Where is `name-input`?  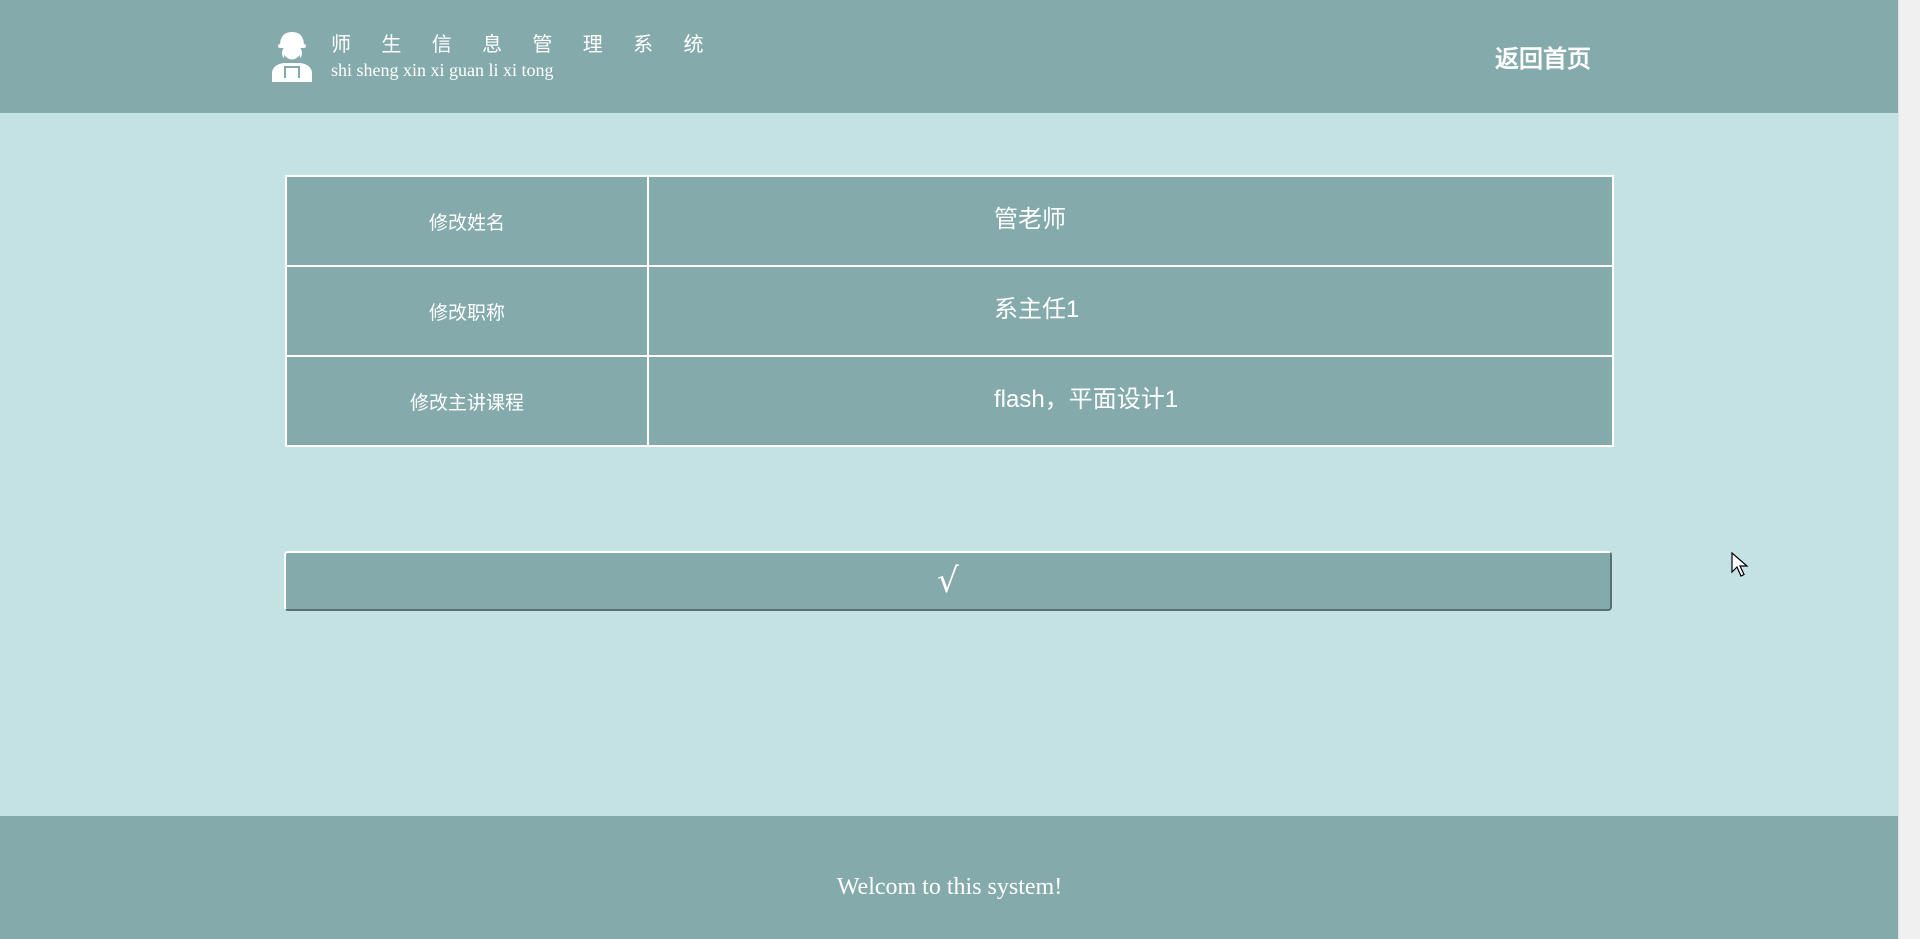
name-input is located at coordinates (1130, 221).